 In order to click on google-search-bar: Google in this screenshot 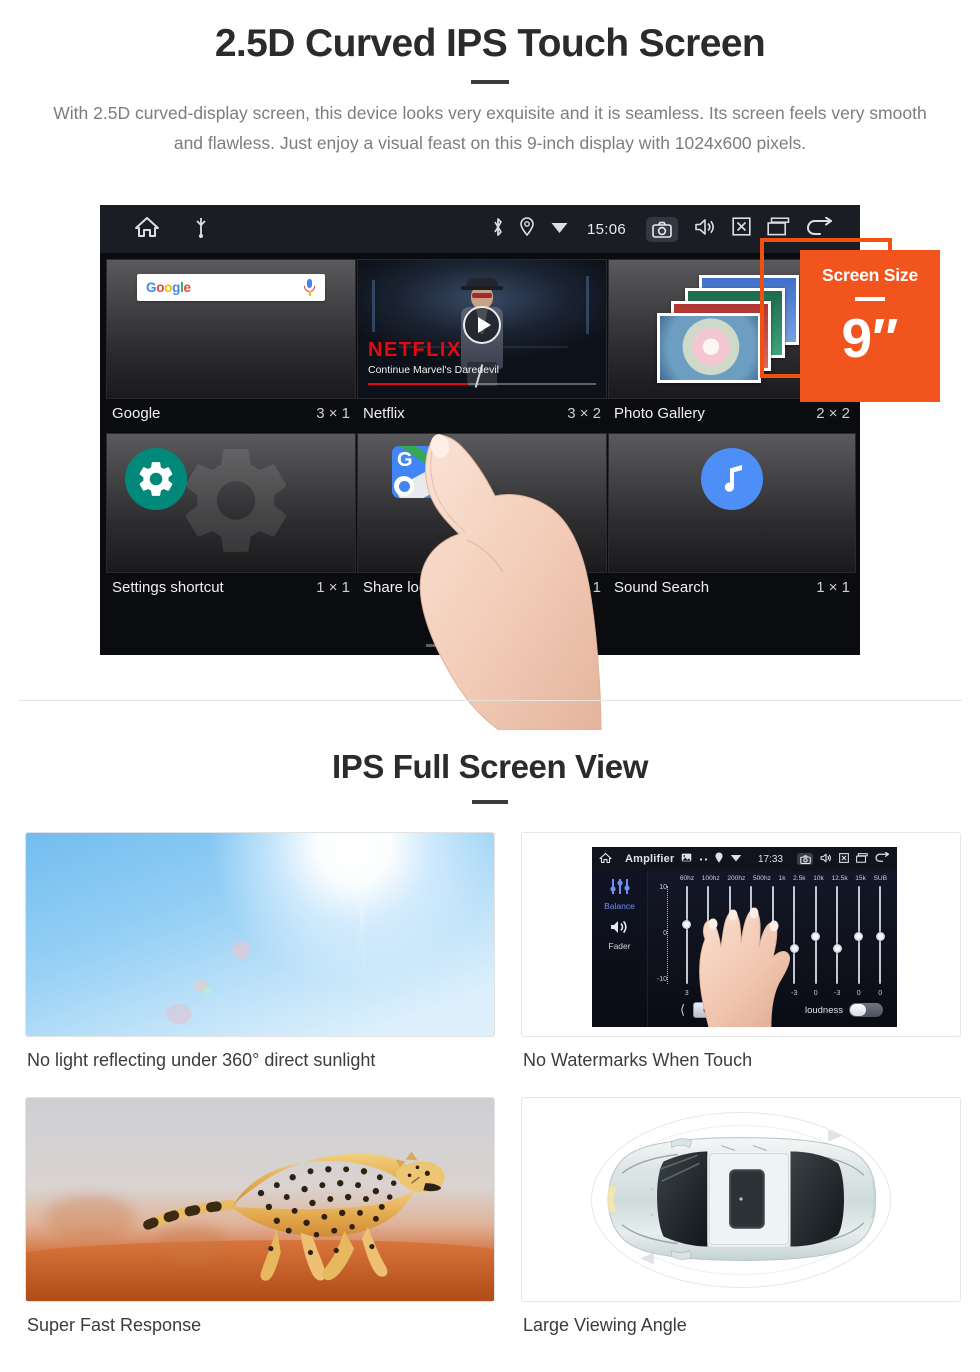, I will do `click(231, 287)`.